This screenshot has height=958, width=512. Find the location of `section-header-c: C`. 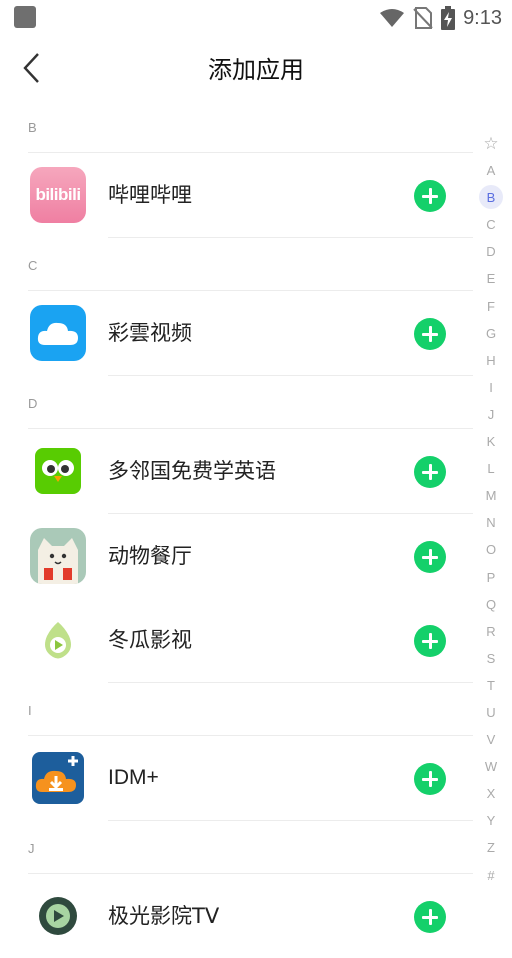

section-header-c: C is located at coordinates (33, 265).